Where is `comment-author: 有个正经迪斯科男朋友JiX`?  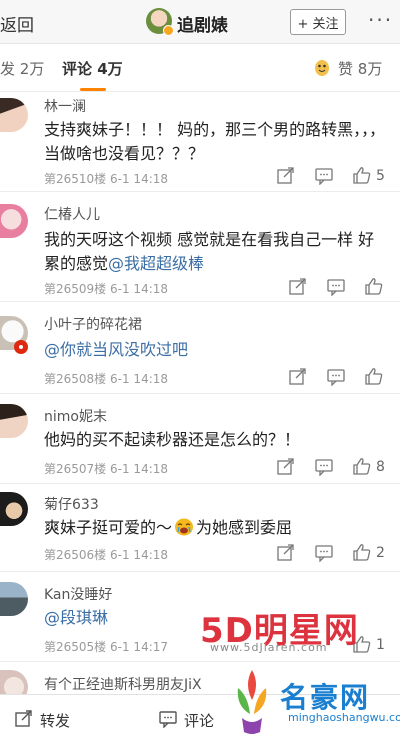 comment-author: 有个正经迪斯科男朋友JiX is located at coordinates (123, 684).